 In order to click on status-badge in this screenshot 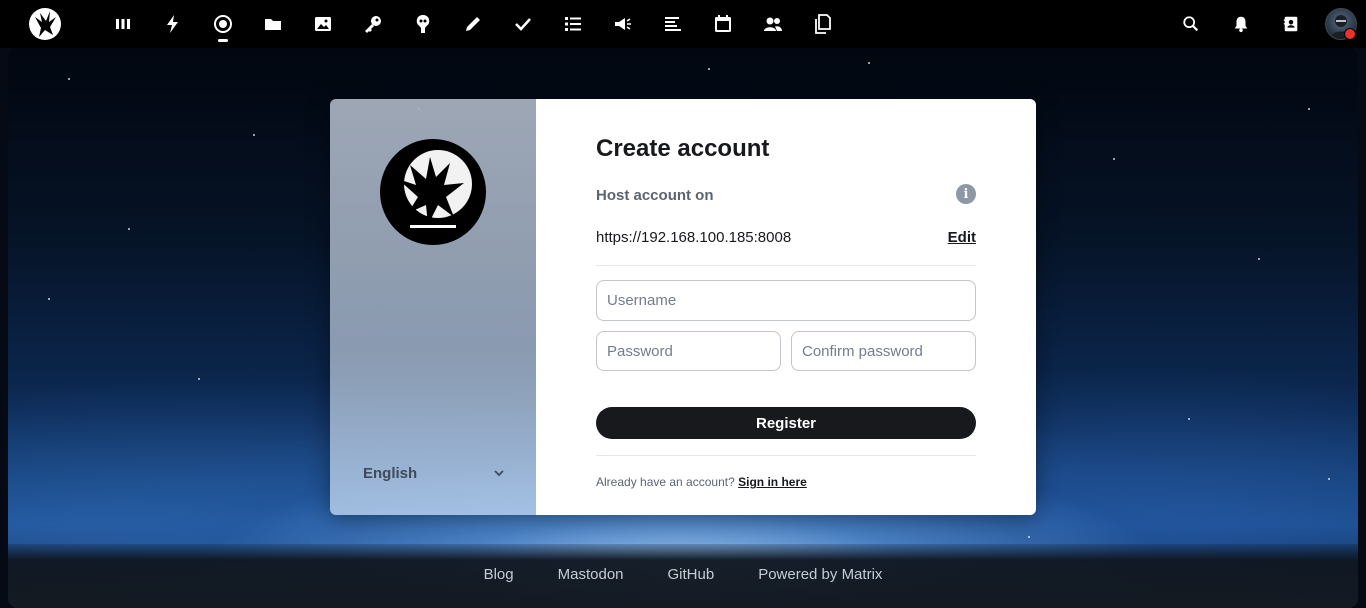, I will do `click(1350, 34)`.